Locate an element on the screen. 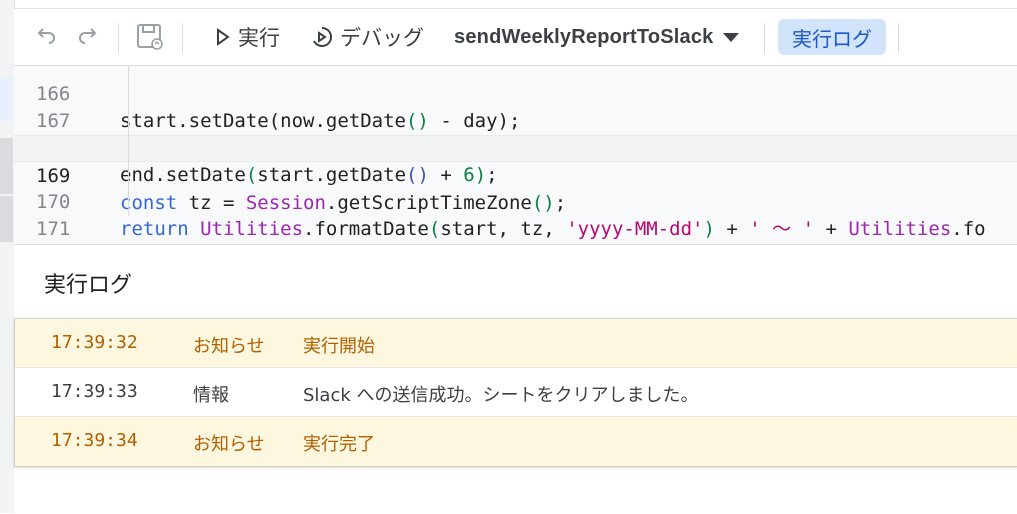 The image size is (1017, 514). execution-log-label: 実行ログ is located at coordinates (832, 38).